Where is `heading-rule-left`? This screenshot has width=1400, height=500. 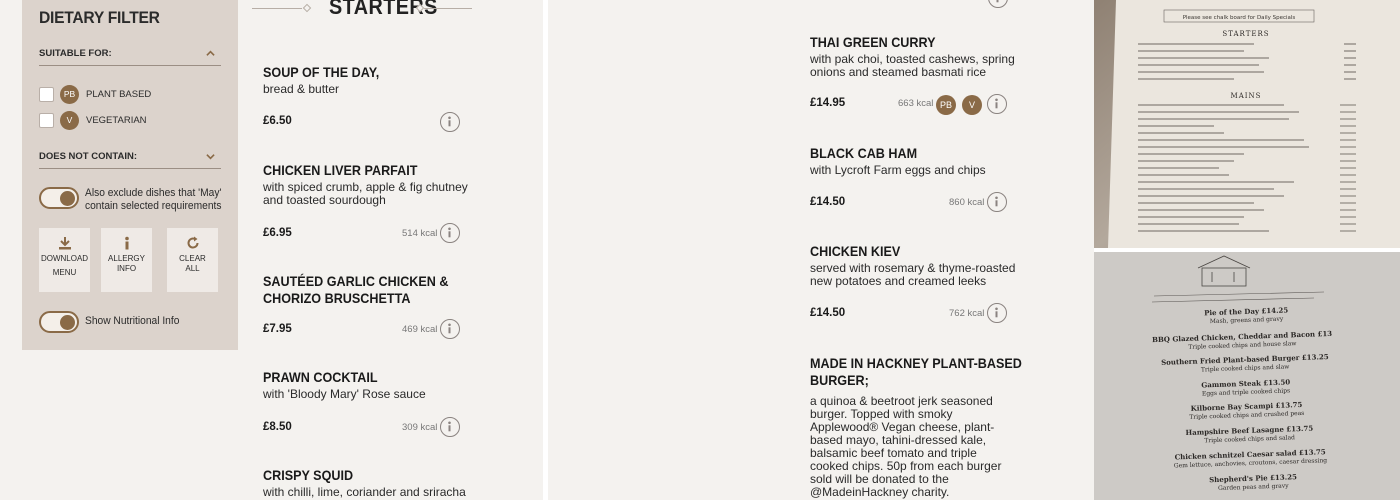
heading-rule-left is located at coordinates (277, 8).